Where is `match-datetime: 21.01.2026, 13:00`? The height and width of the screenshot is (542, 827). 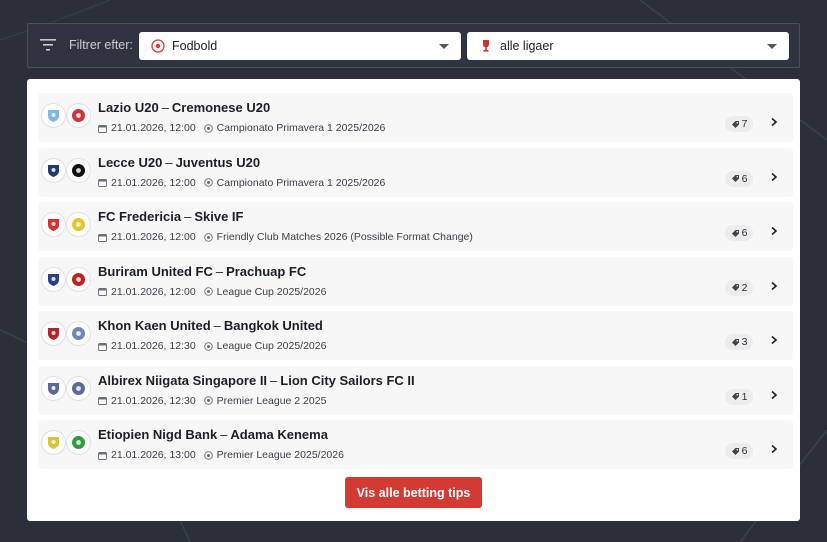
match-datetime: 21.01.2026, 13:00 is located at coordinates (153, 455).